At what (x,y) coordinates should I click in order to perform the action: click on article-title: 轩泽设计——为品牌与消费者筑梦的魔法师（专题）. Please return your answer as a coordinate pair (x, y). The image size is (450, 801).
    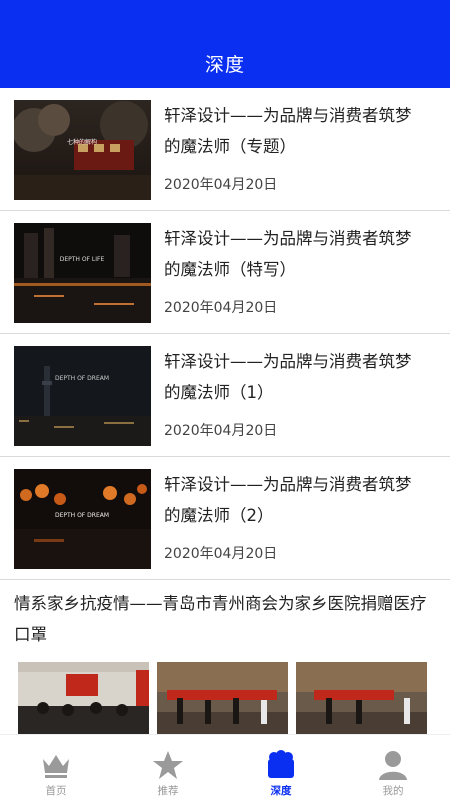
    Looking at the image, I should click on (288, 131).